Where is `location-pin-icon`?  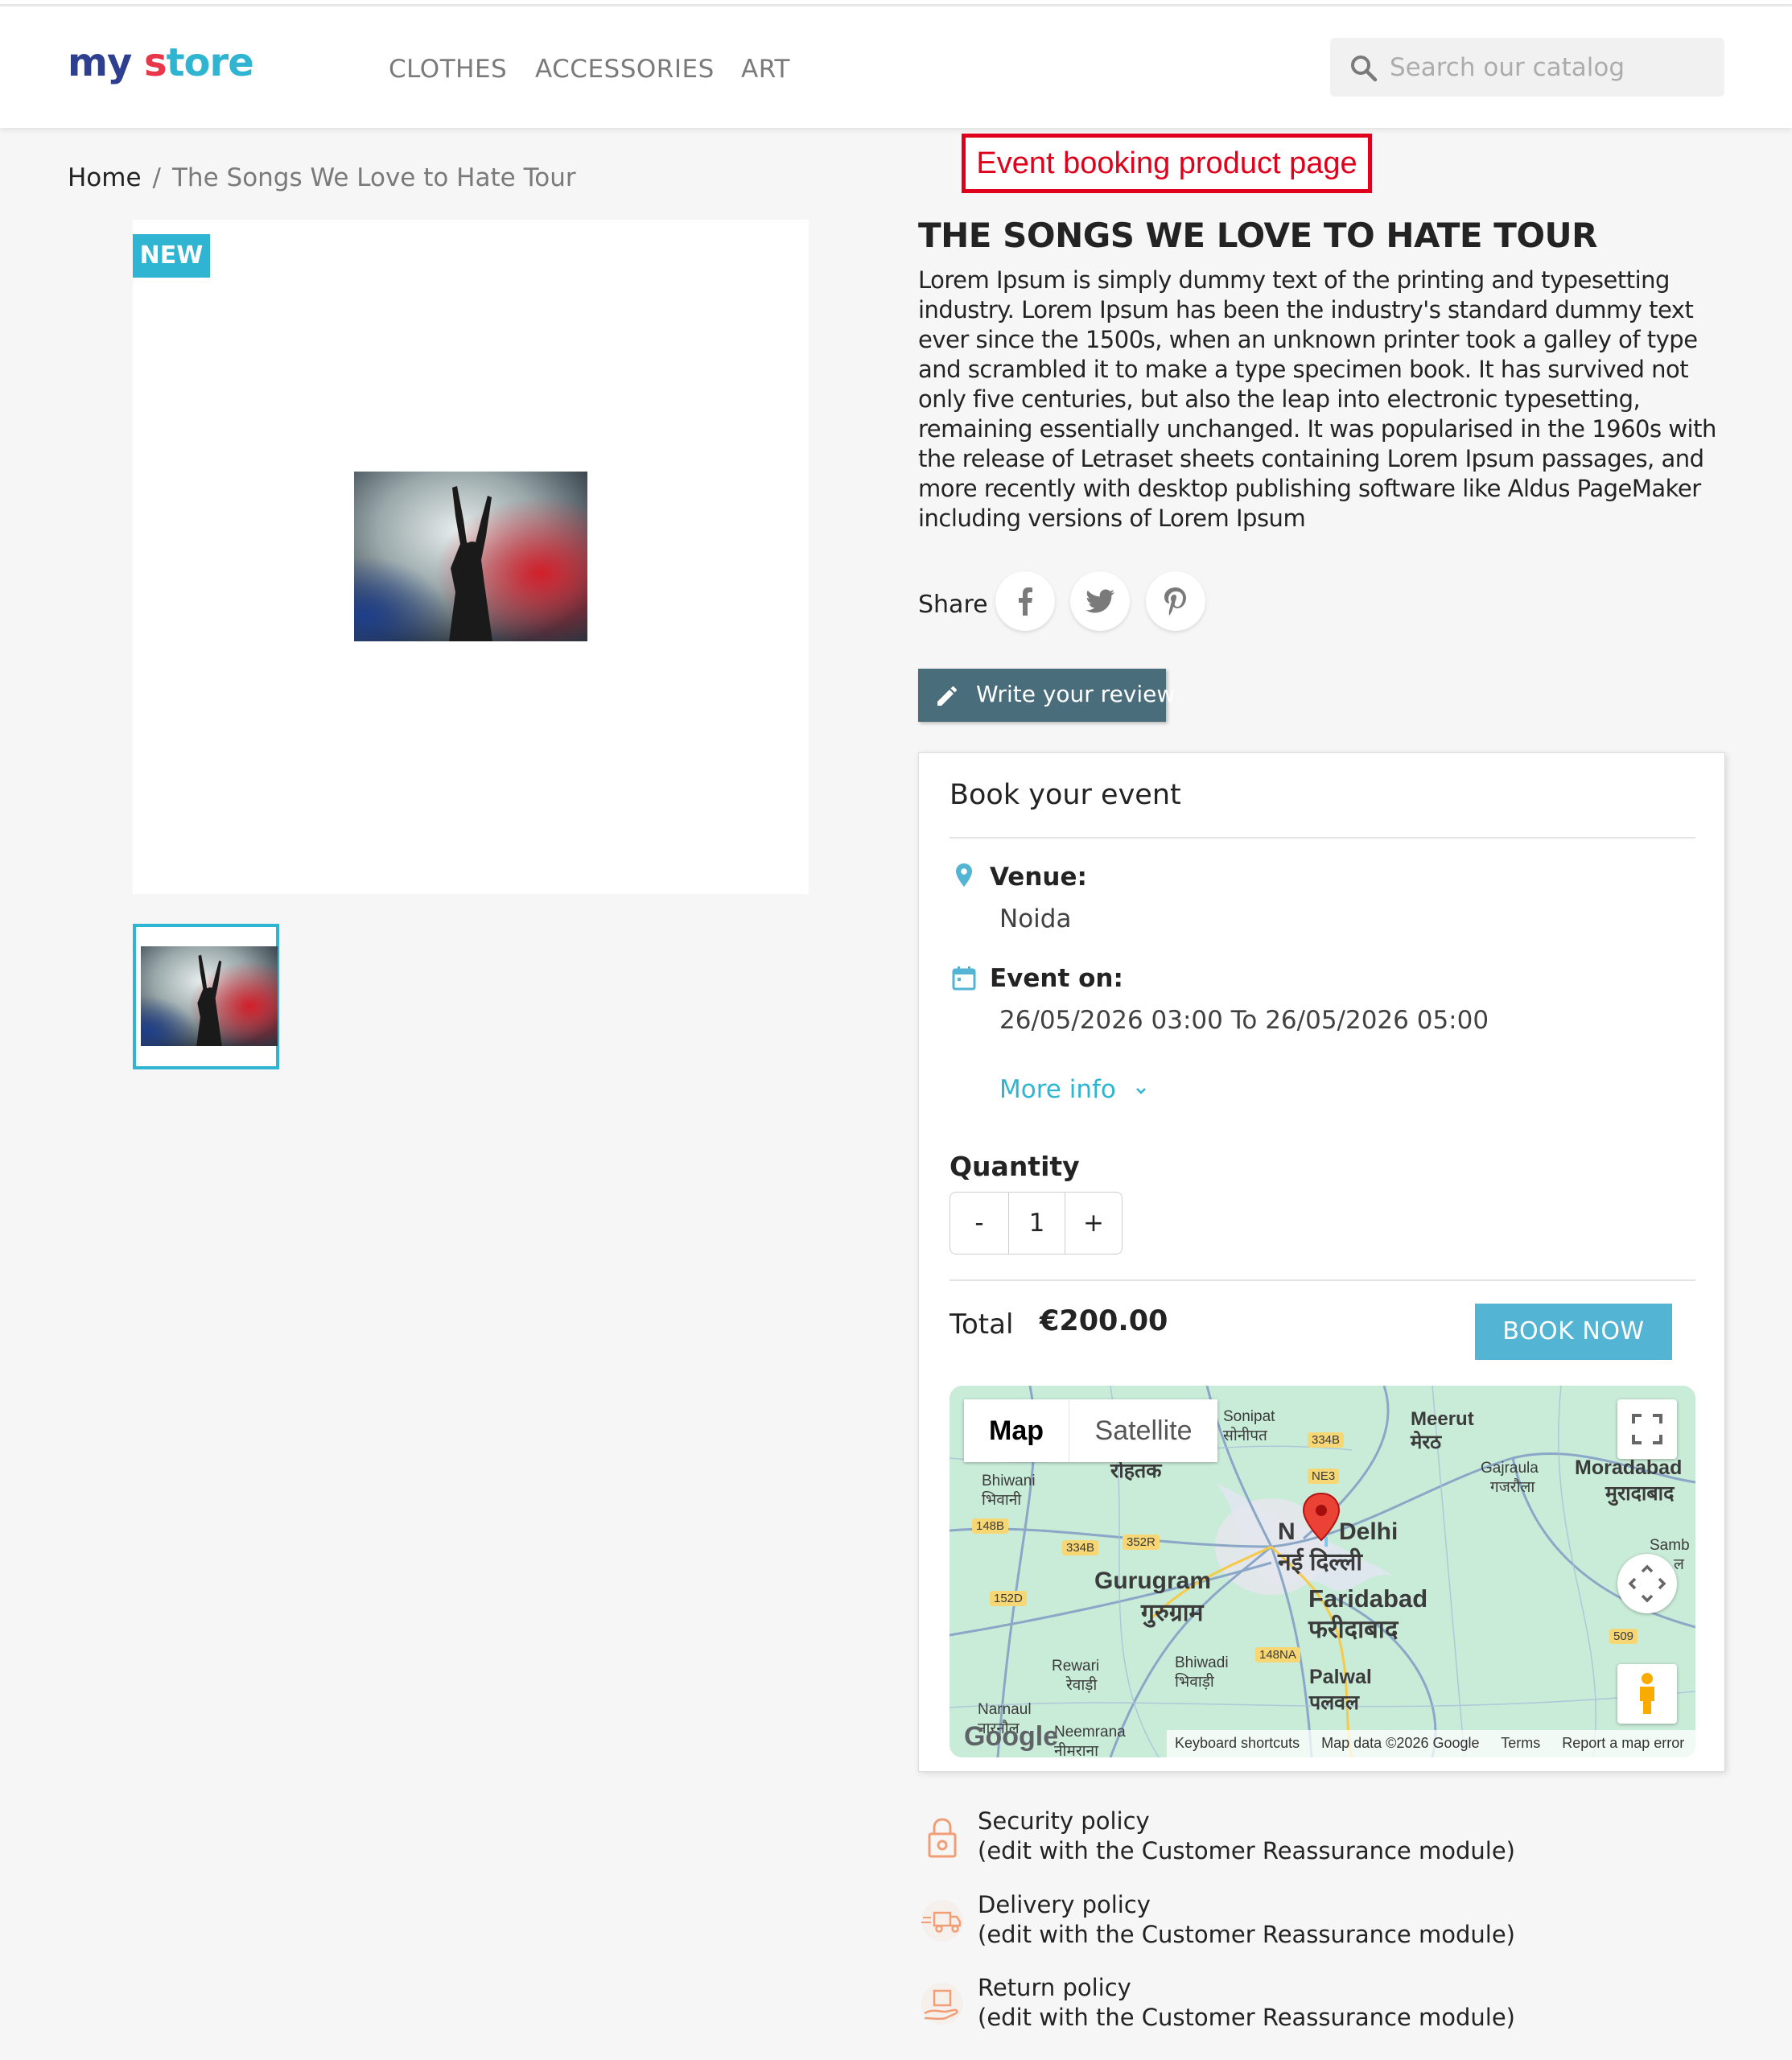 location-pin-icon is located at coordinates (964, 875).